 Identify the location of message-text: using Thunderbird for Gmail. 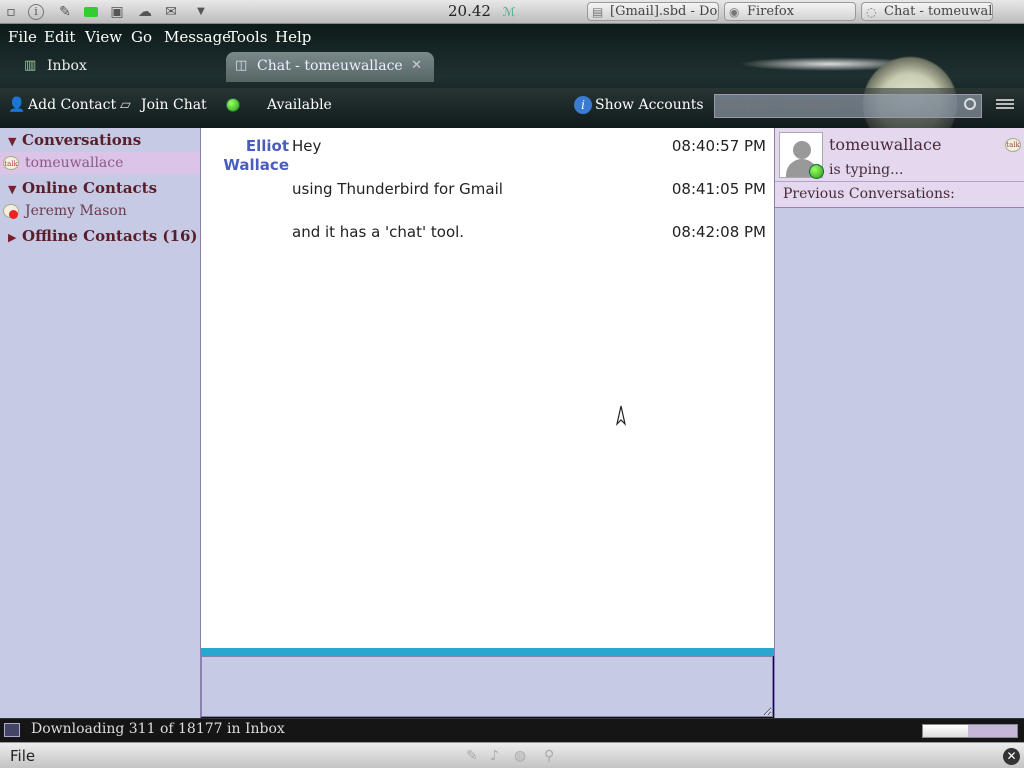
(397, 189).